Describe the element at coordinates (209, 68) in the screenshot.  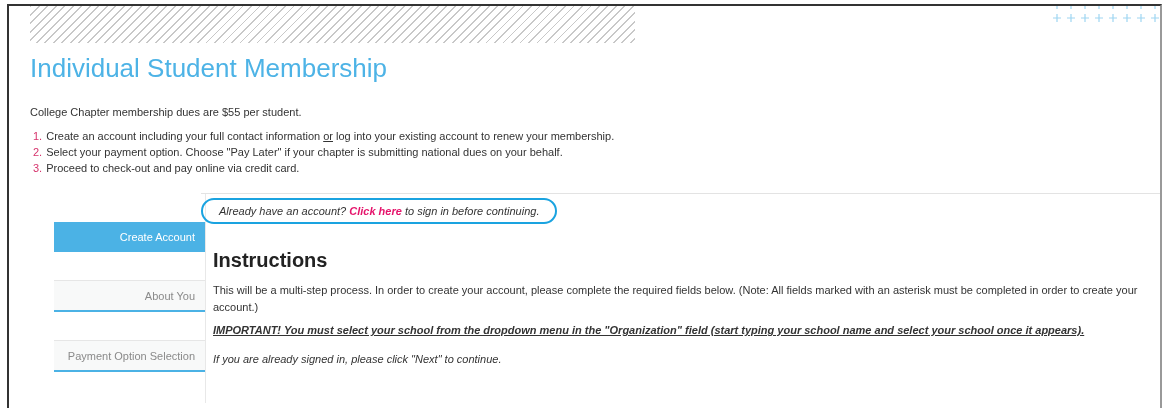
I see `page-title: Individual Student Membership` at that location.